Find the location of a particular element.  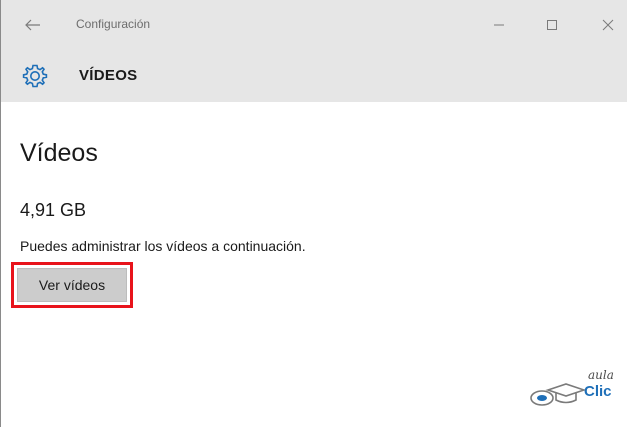

close-button is located at coordinates (608, 25).